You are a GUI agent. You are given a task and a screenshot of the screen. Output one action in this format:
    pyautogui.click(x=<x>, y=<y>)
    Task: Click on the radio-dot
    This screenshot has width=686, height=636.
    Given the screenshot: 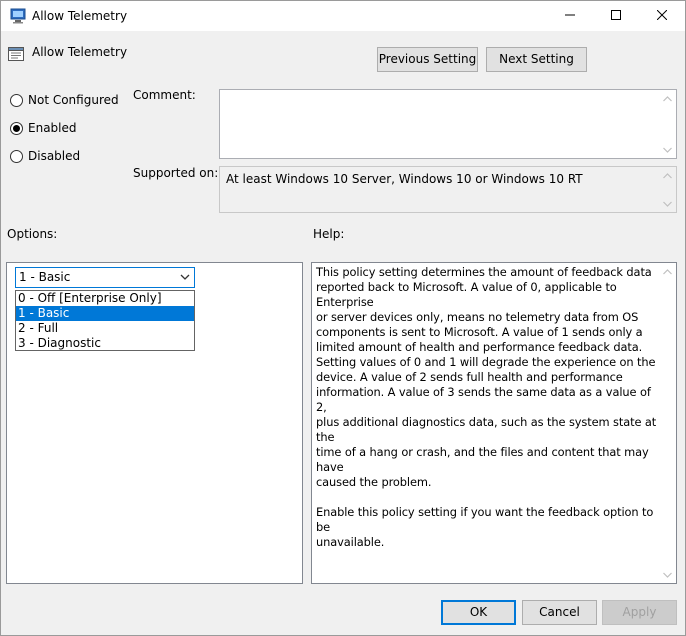 What is the action you would take?
    pyautogui.click(x=16, y=128)
    